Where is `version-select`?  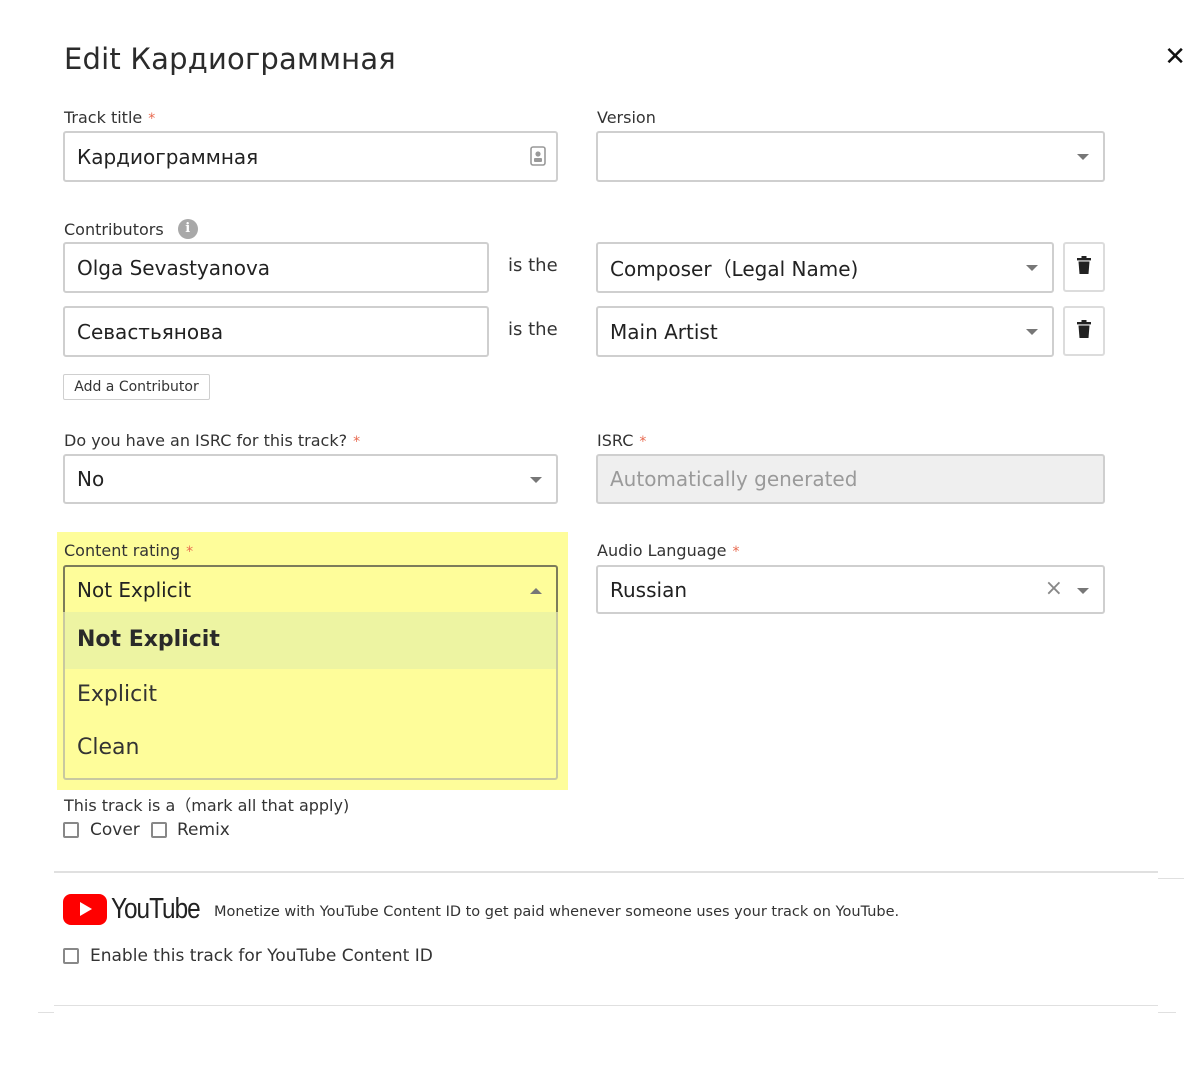
version-select is located at coordinates (850, 156).